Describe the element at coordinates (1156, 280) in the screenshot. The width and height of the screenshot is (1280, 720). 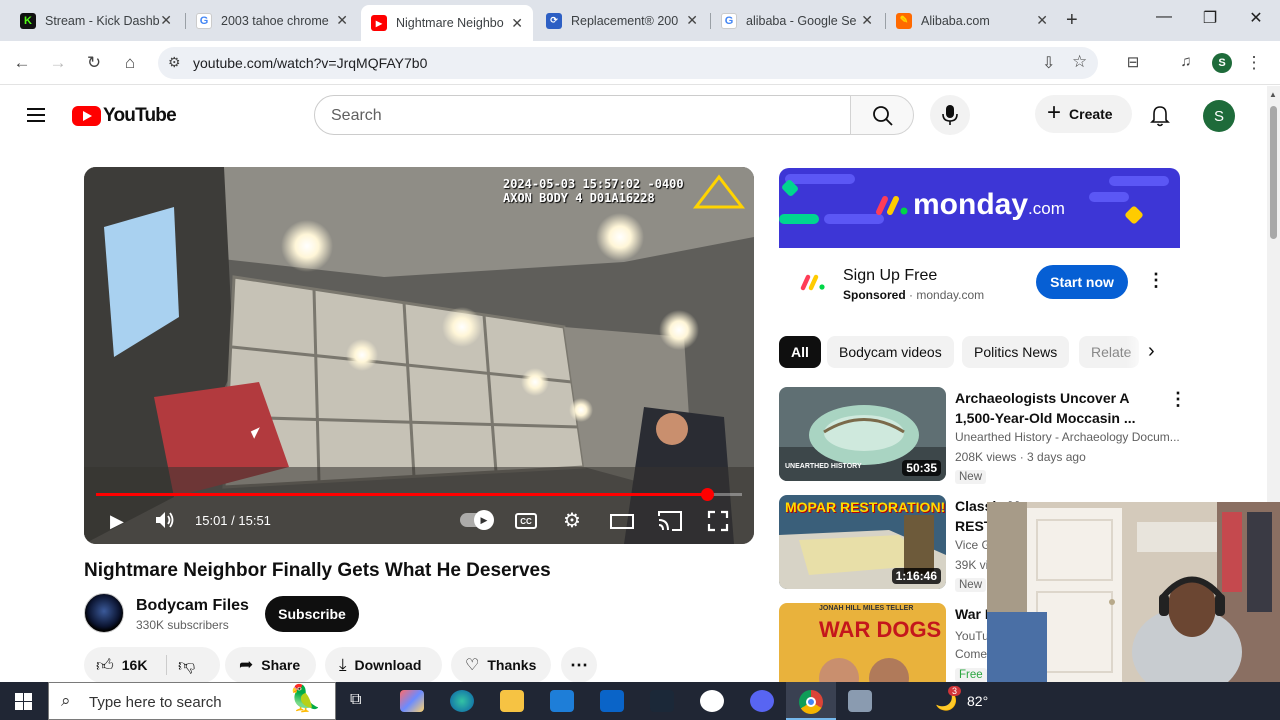
I see `ad-more-icon: ⋮` at that location.